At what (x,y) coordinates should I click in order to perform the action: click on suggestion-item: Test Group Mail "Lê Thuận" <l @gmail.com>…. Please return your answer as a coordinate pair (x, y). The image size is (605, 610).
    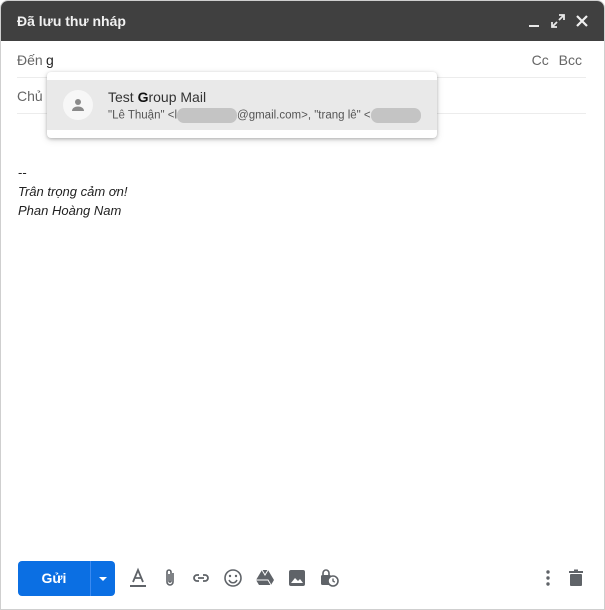
    Looking at the image, I should click on (242, 105).